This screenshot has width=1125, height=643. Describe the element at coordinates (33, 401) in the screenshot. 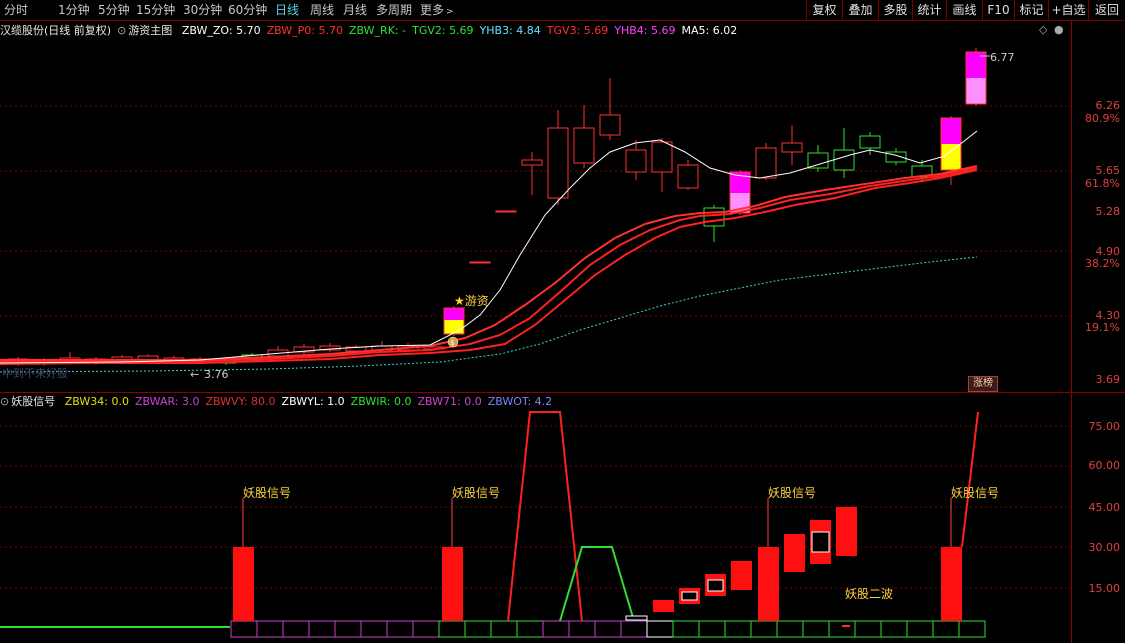

I see `sub-indicator-name: 妖股信号` at that location.